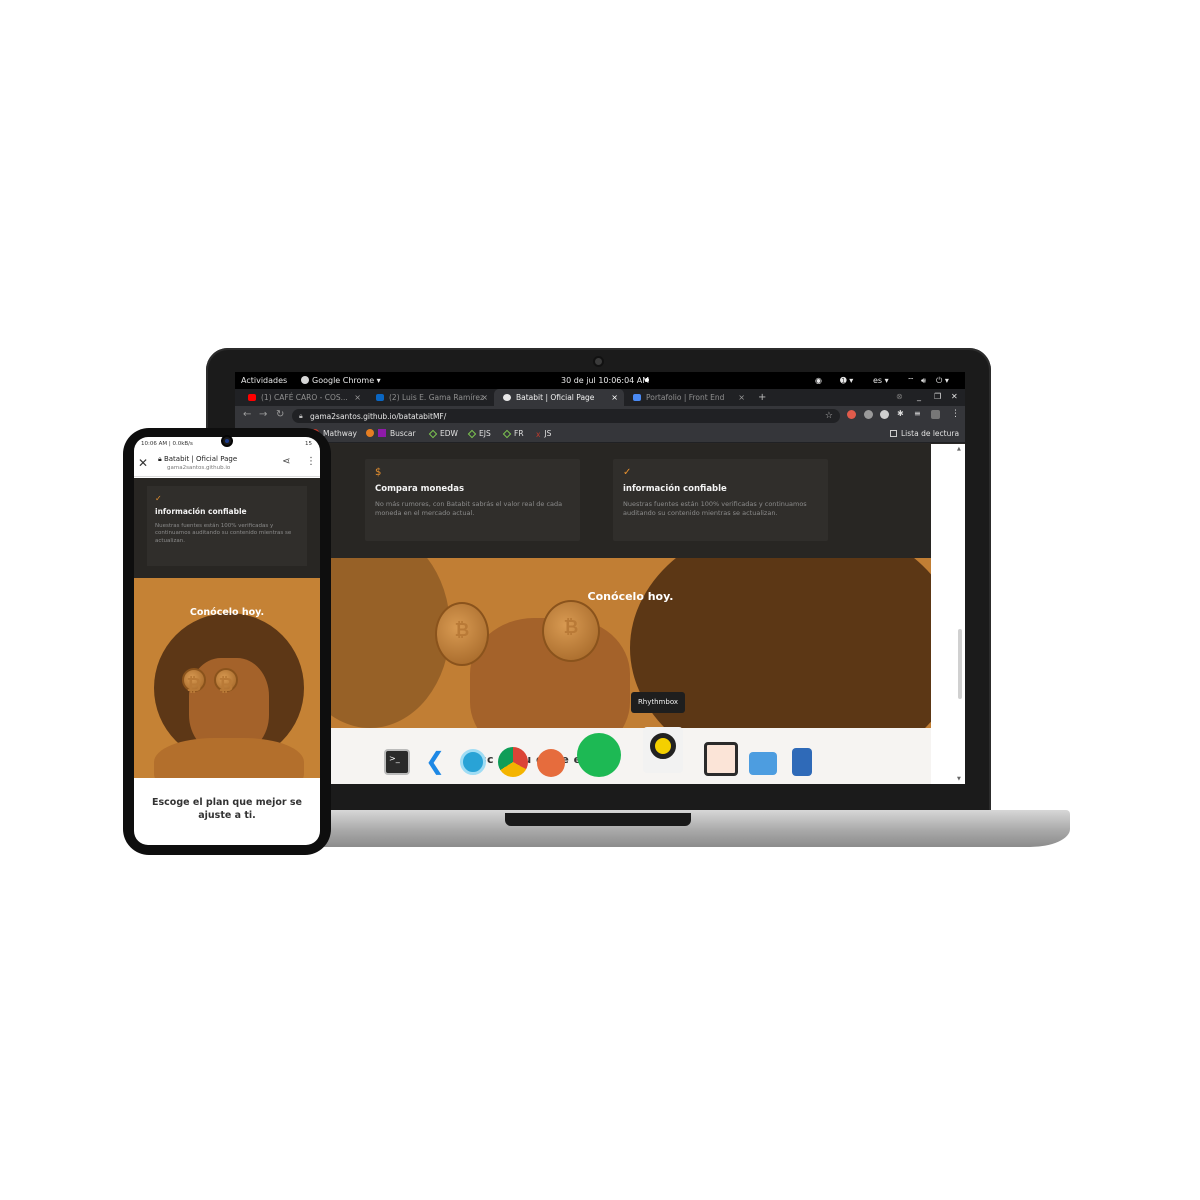 Image resolution: width=1200 pixels, height=1200 pixels. Describe the element at coordinates (846, 380) in the screenshot. I see `accessibility-icon: ➊ ▾` at that location.